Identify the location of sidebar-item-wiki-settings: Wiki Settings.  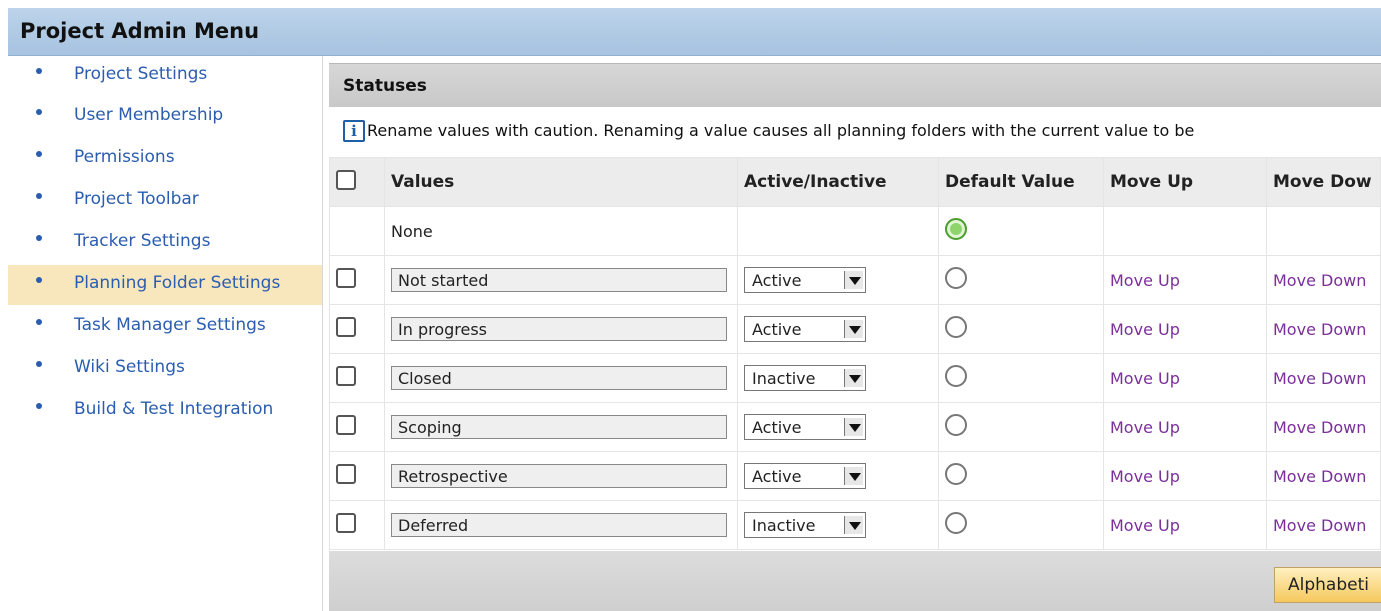
(165, 369).